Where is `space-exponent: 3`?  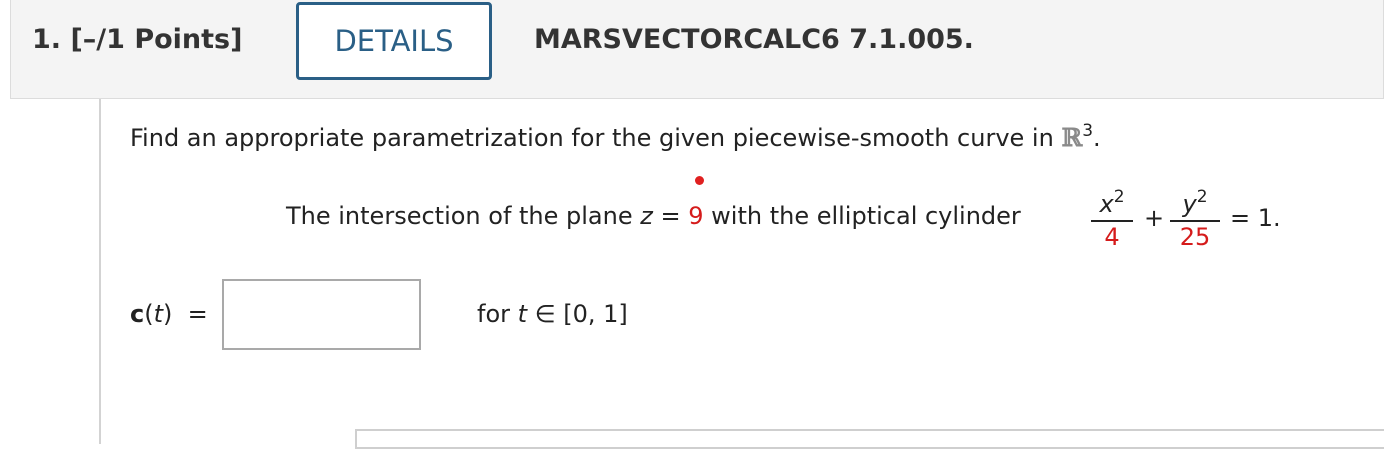 space-exponent: 3 is located at coordinates (1088, 131).